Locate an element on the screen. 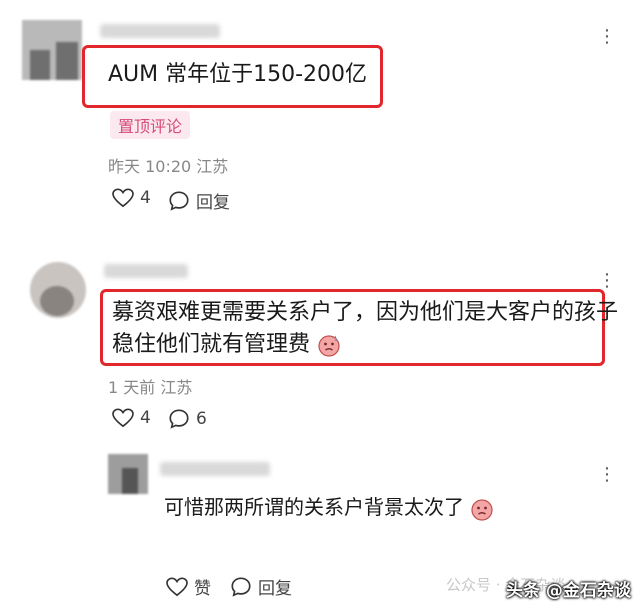 The height and width of the screenshot is (610, 640). like-button: 赞 is located at coordinates (188, 586).